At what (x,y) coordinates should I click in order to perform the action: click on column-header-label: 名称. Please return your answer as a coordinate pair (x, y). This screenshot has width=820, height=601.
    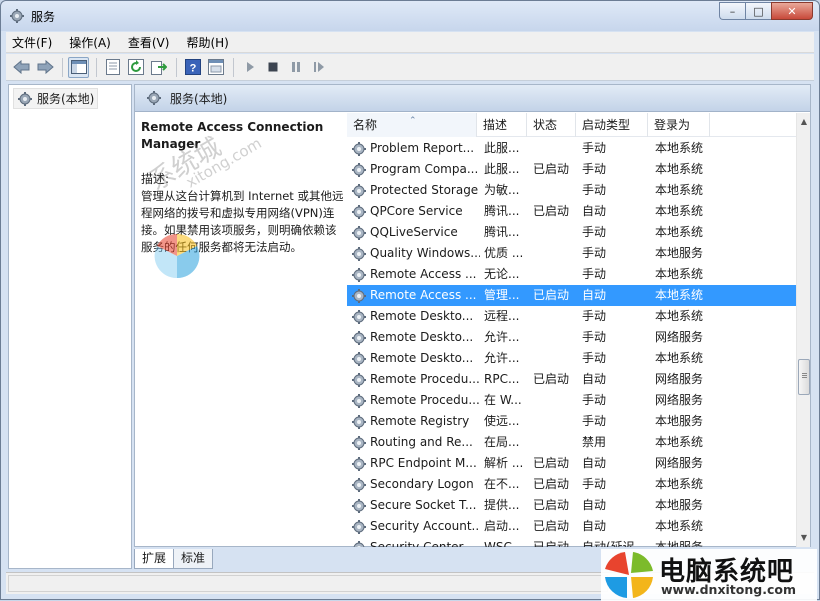
    Looking at the image, I should click on (365, 125).